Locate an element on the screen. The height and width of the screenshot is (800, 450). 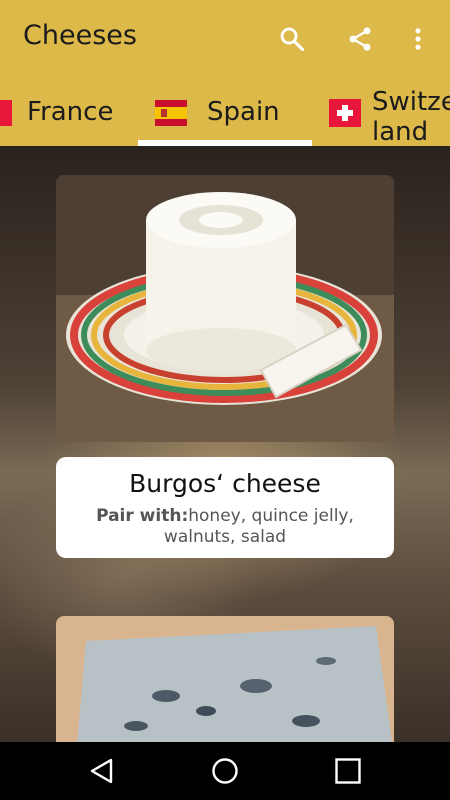
app-title: Cheeses is located at coordinates (80, 35).